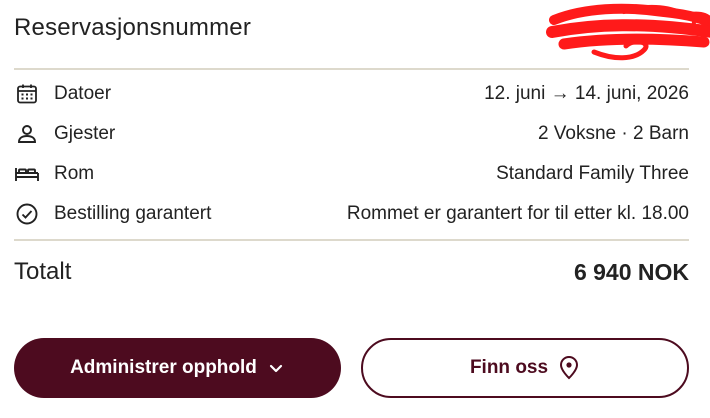  Describe the element at coordinates (351, 272) in the screenshot. I see `total-row: Totalt 6 940 NOK` at that location.